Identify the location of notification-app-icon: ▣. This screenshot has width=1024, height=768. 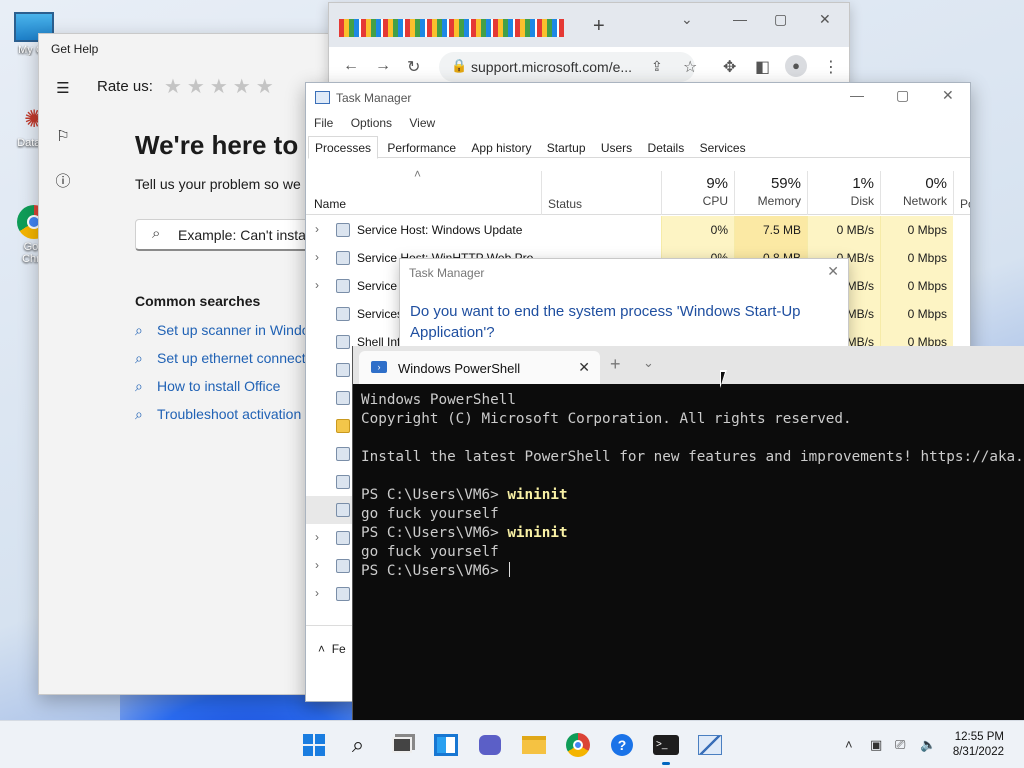
(876, 745).